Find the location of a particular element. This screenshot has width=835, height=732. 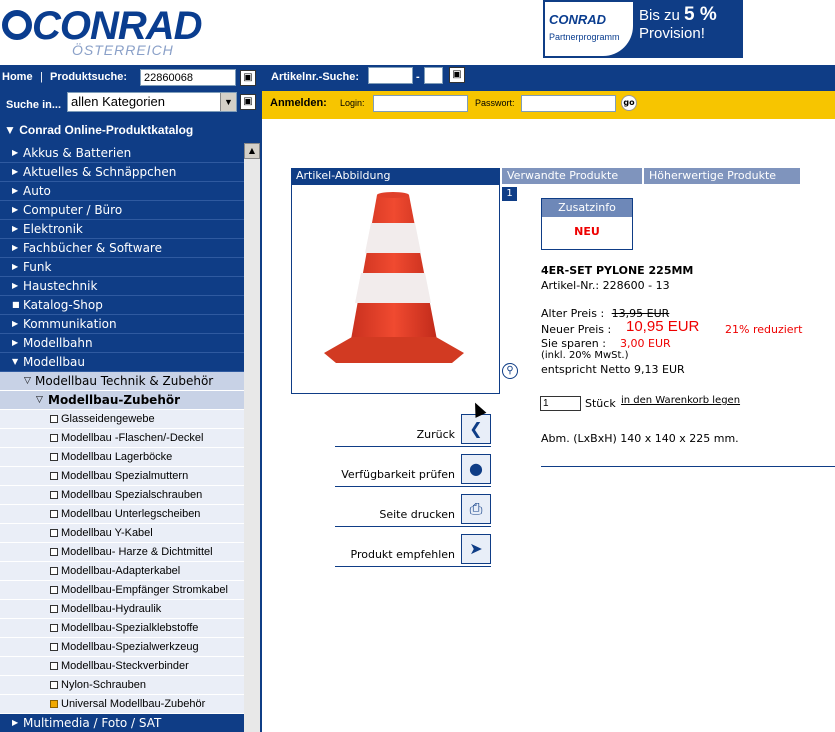

sidebar-category: ▶ Kommunikation is located at coordinates (122, 324).